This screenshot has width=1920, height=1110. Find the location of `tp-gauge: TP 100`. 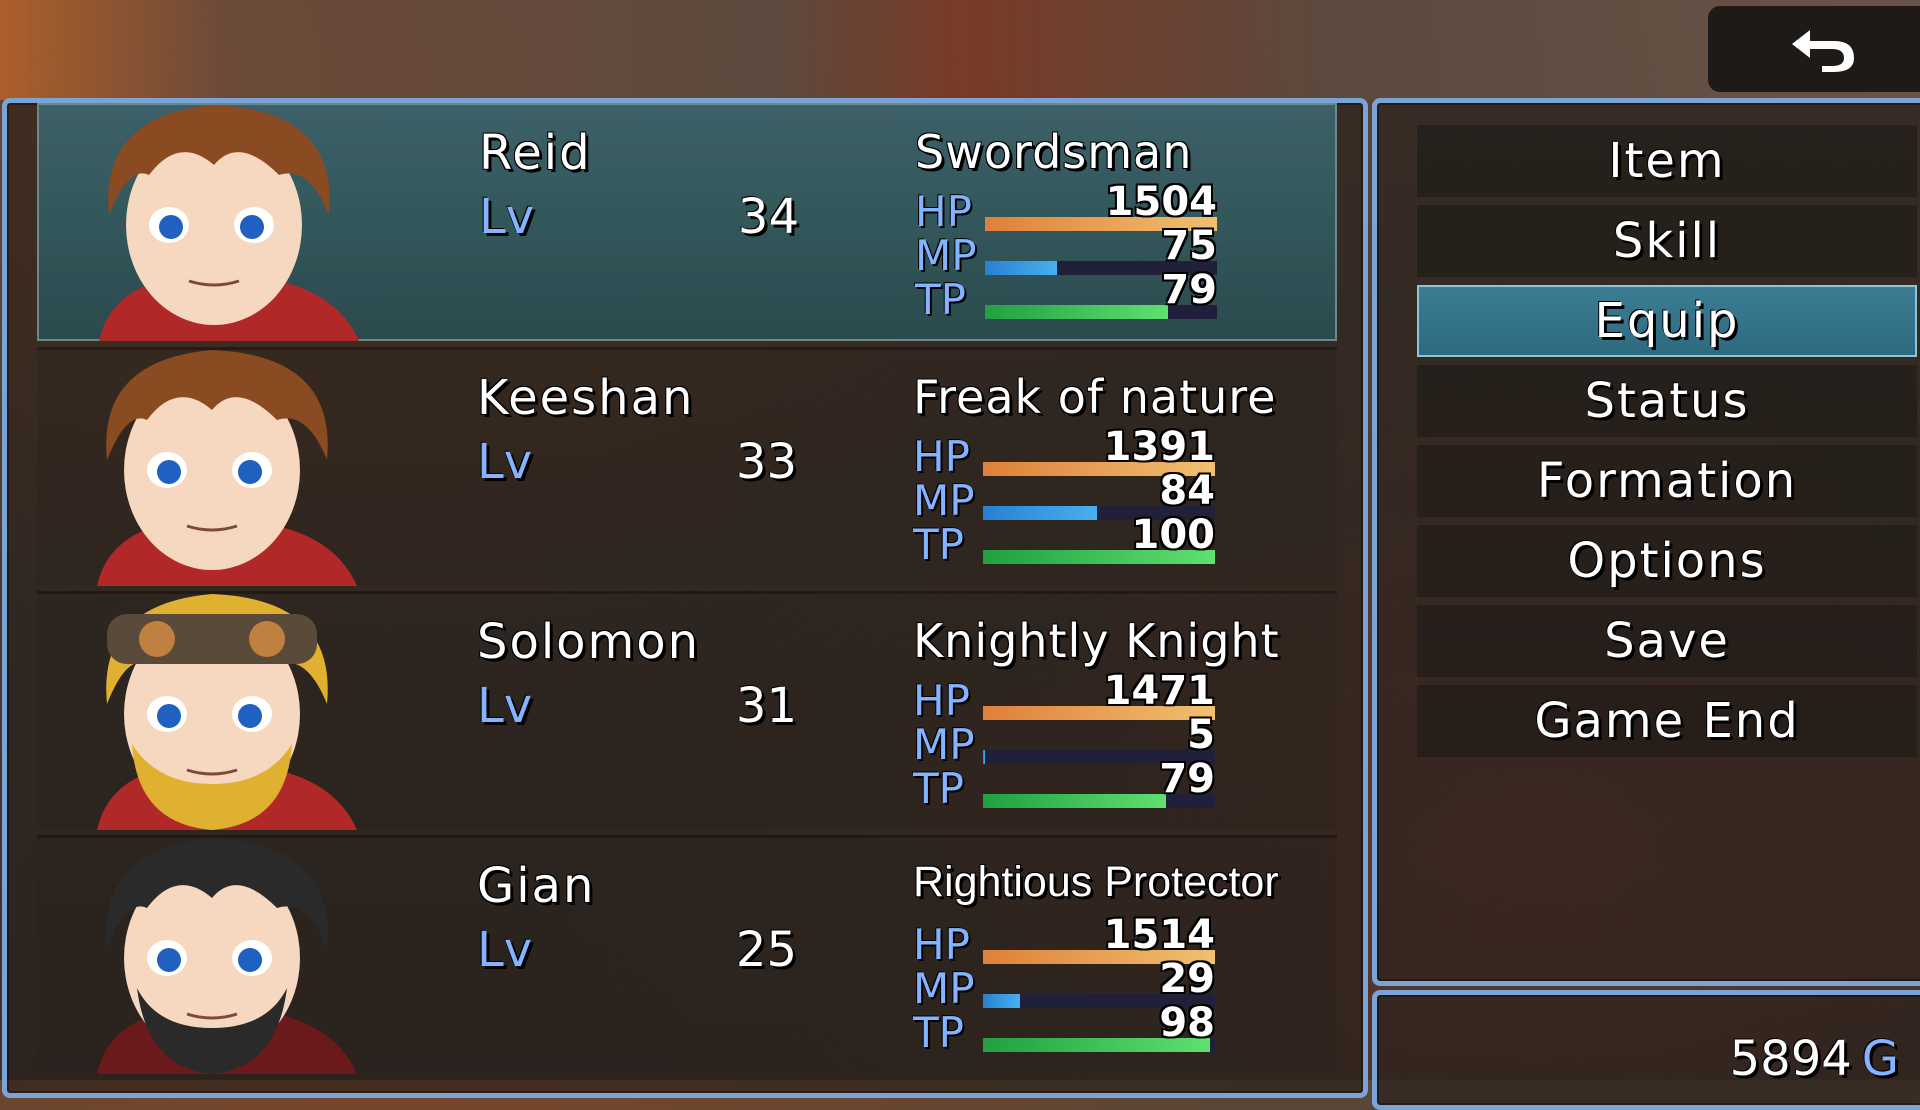

tp-gauge: TP 100 is located at coordinates (1082, 540).